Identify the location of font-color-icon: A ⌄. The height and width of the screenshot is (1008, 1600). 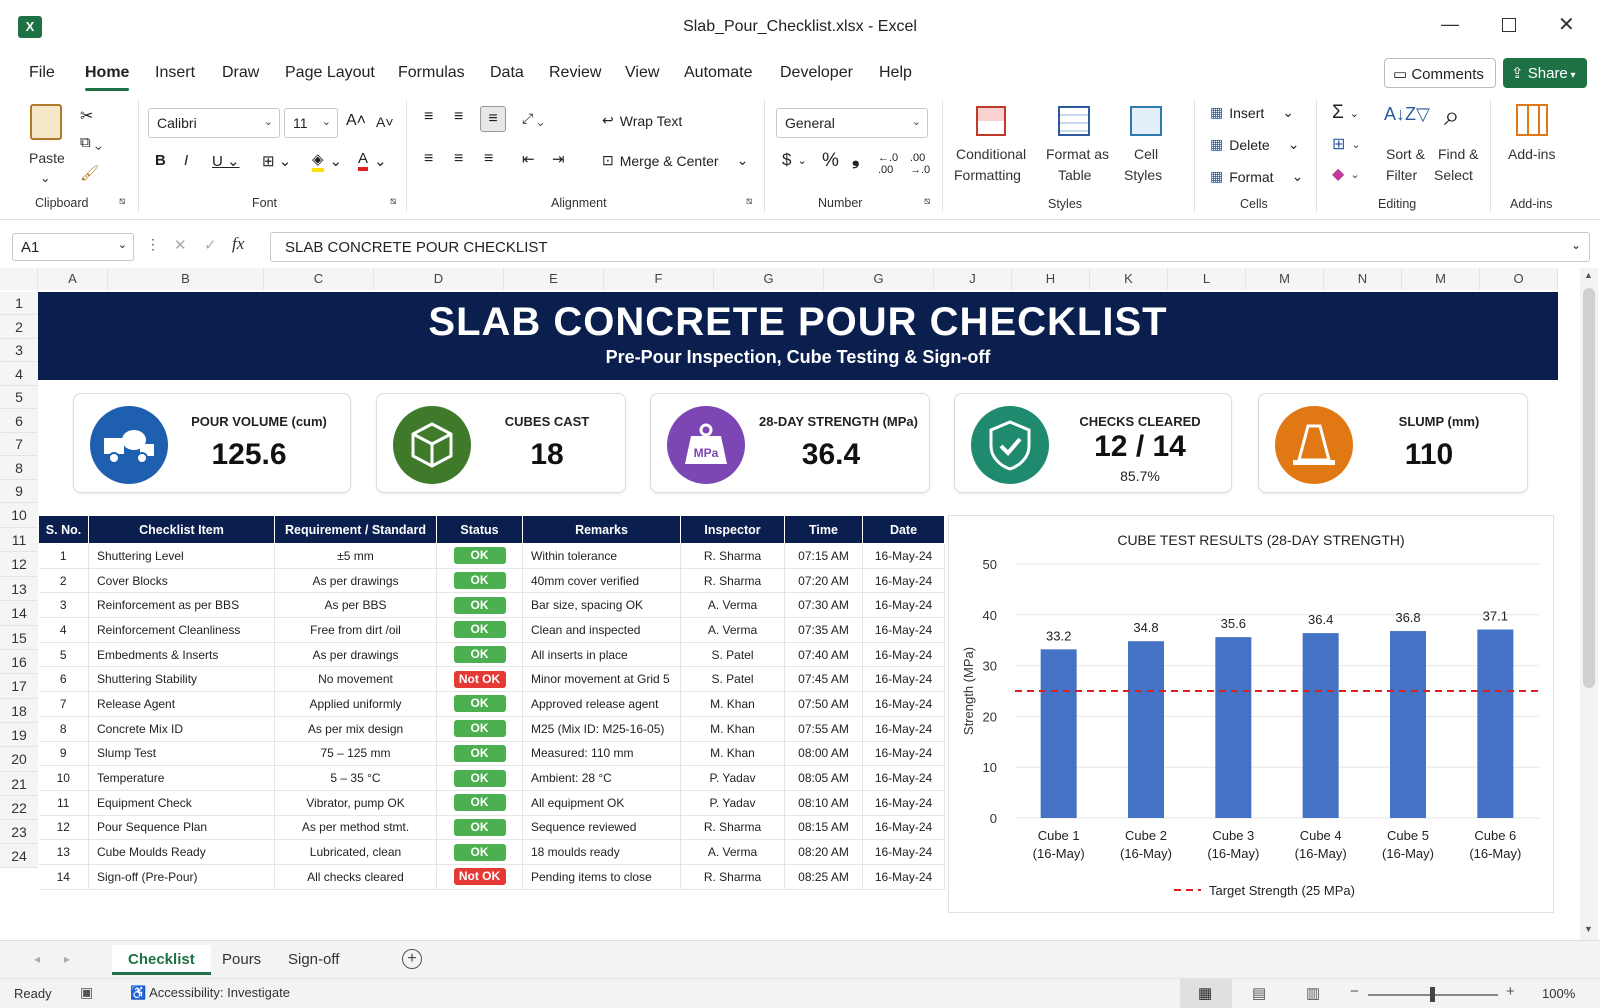
(372, 160).